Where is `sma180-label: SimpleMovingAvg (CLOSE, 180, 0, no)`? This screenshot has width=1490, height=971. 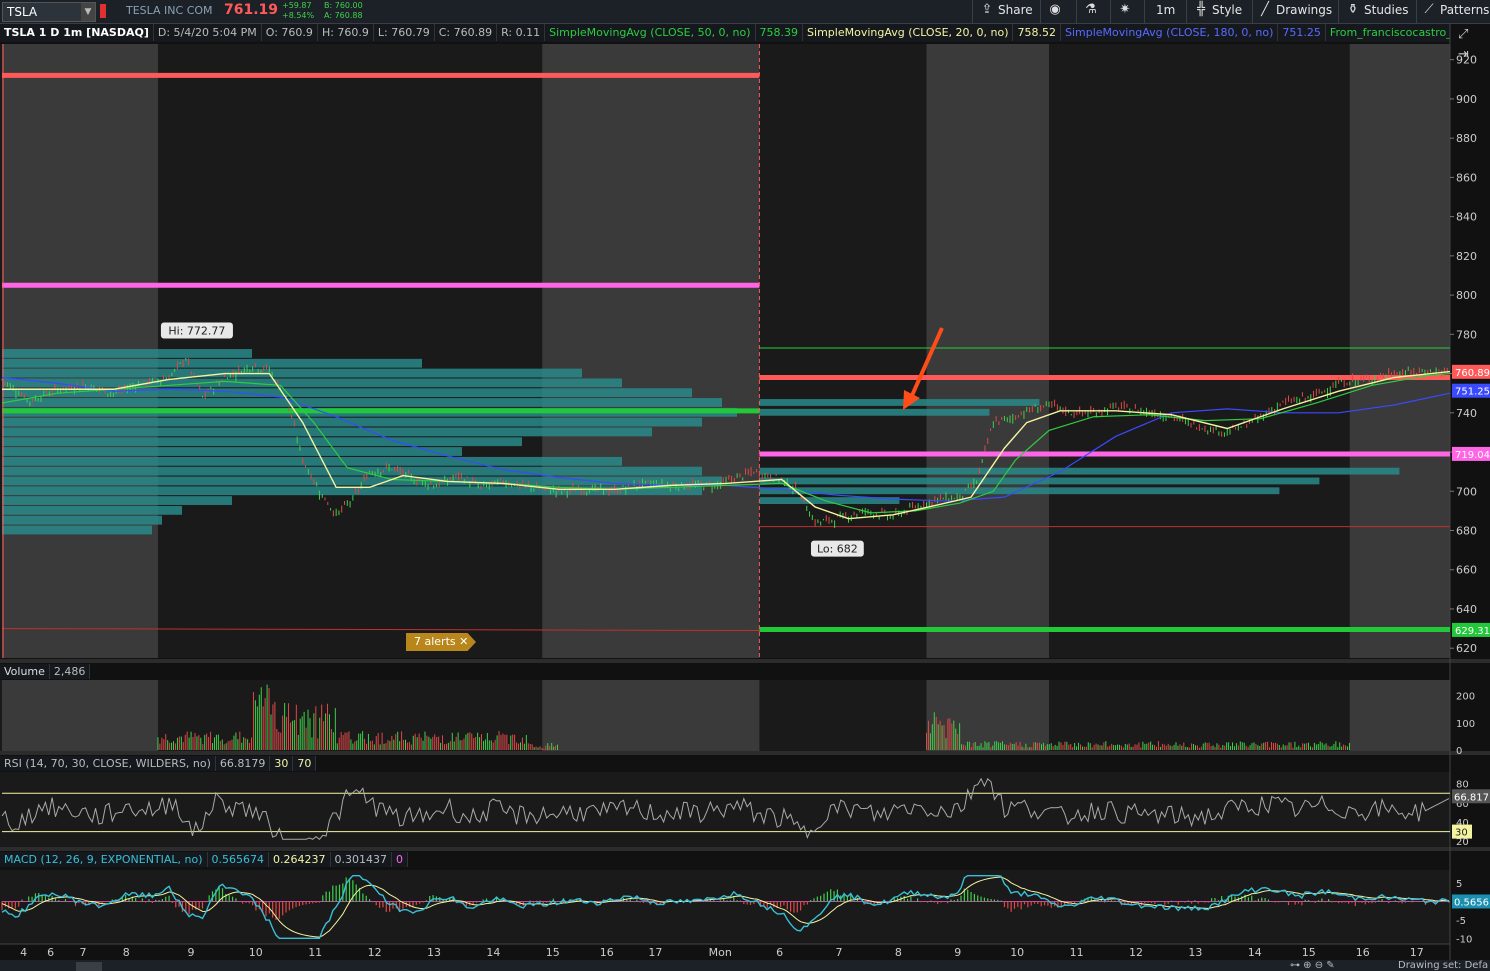
sma180-label: SimpleMovingAvg (CLOSE, 180, 0, no) is located at coordinates (1170, 32).